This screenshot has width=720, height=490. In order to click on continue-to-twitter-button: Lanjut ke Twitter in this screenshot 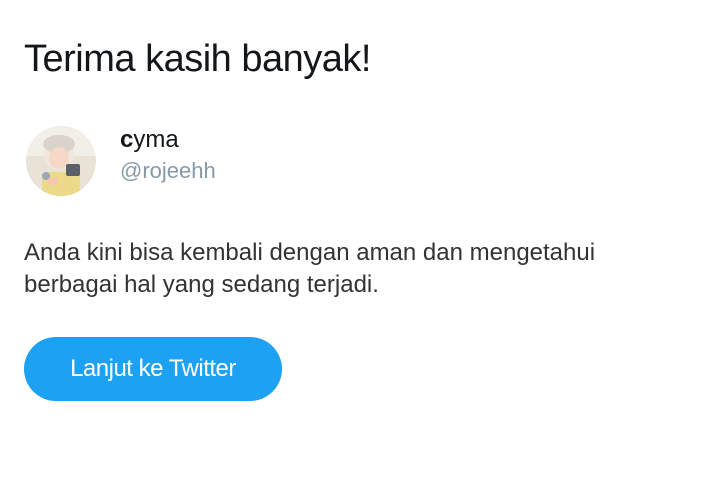, I will do `click(153, 369)`.